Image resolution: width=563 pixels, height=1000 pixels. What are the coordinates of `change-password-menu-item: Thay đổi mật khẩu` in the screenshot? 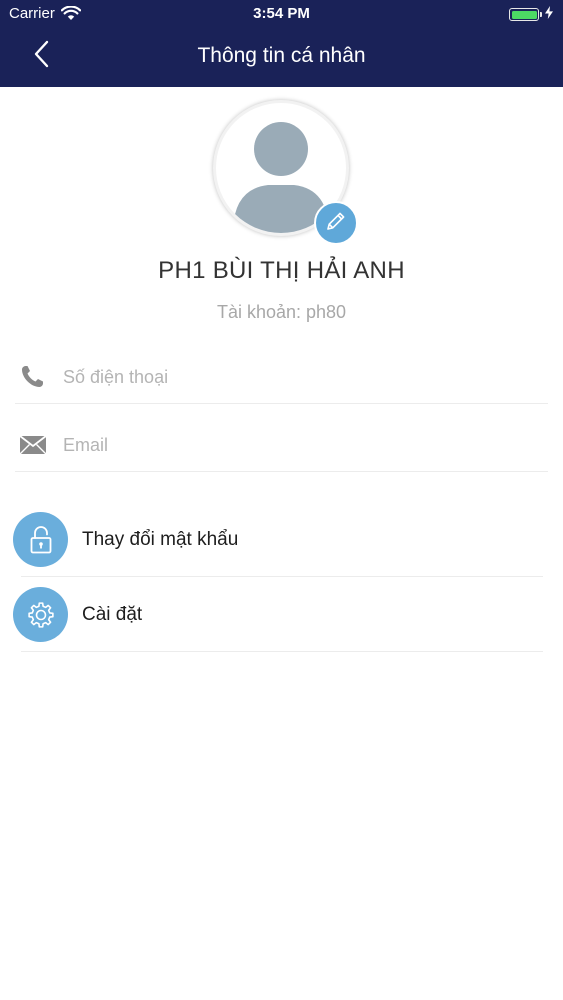 It's located at (278, 539).